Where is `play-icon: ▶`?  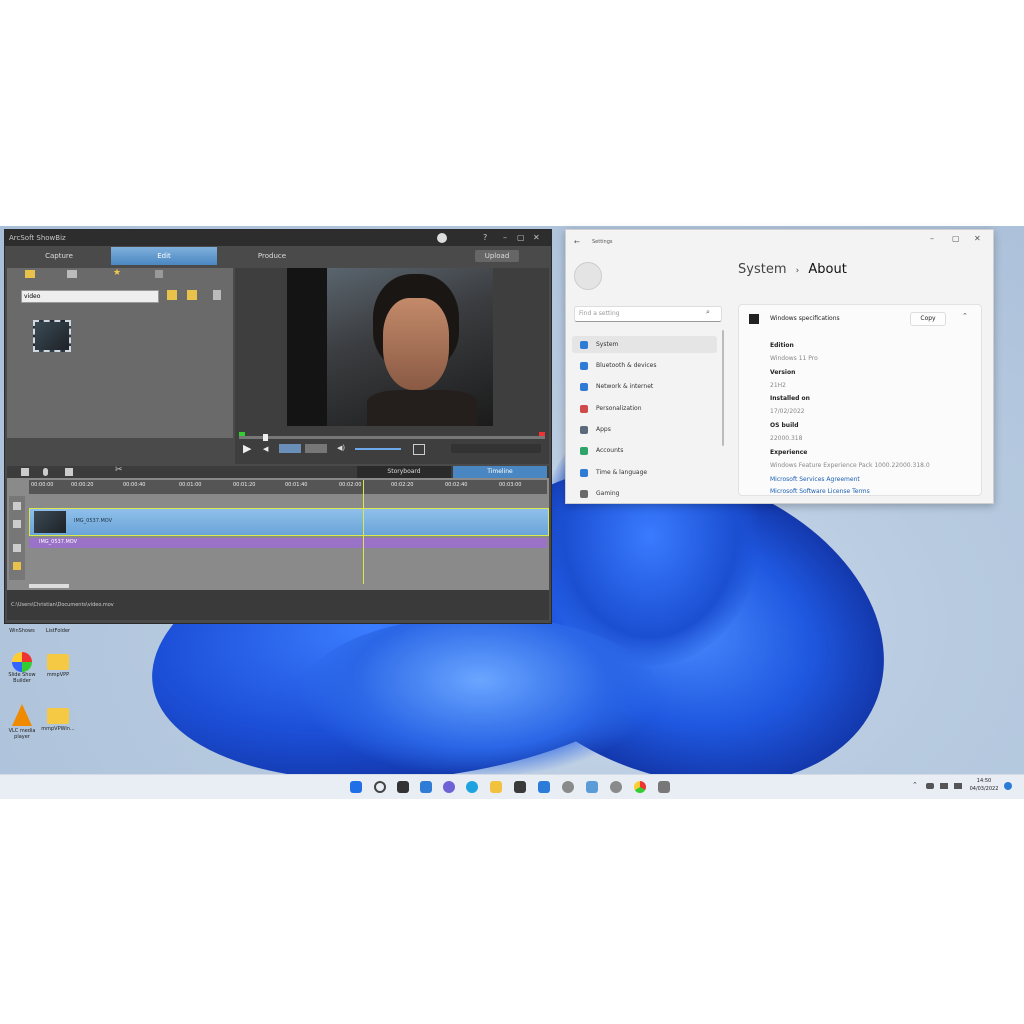
play-icon: ▶ is located at coordinates (247, 448).